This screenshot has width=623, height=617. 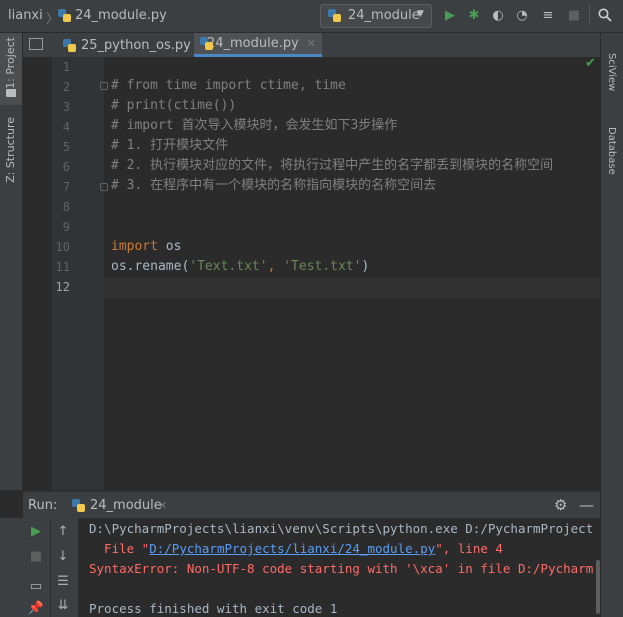 I want to click on string-literal: 'Test.txt', so click(x=322, y=266).